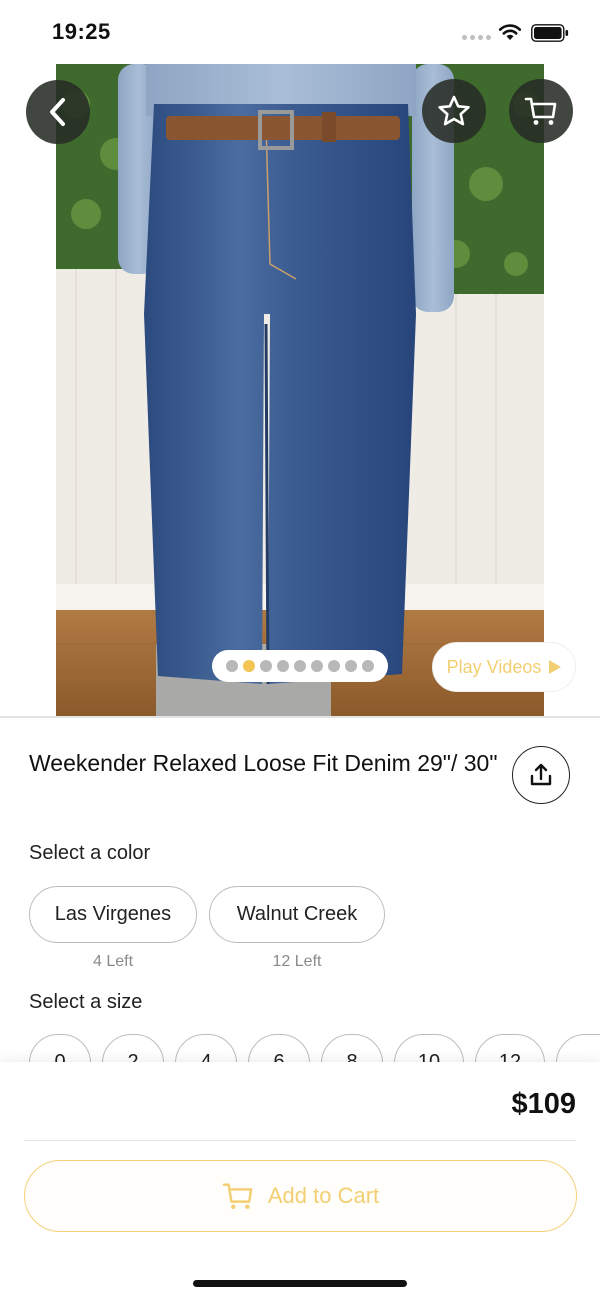 The width and height of the screenshot is (600, 1299). I want to click on size-section-label: Select a size, so click(86, 1002).